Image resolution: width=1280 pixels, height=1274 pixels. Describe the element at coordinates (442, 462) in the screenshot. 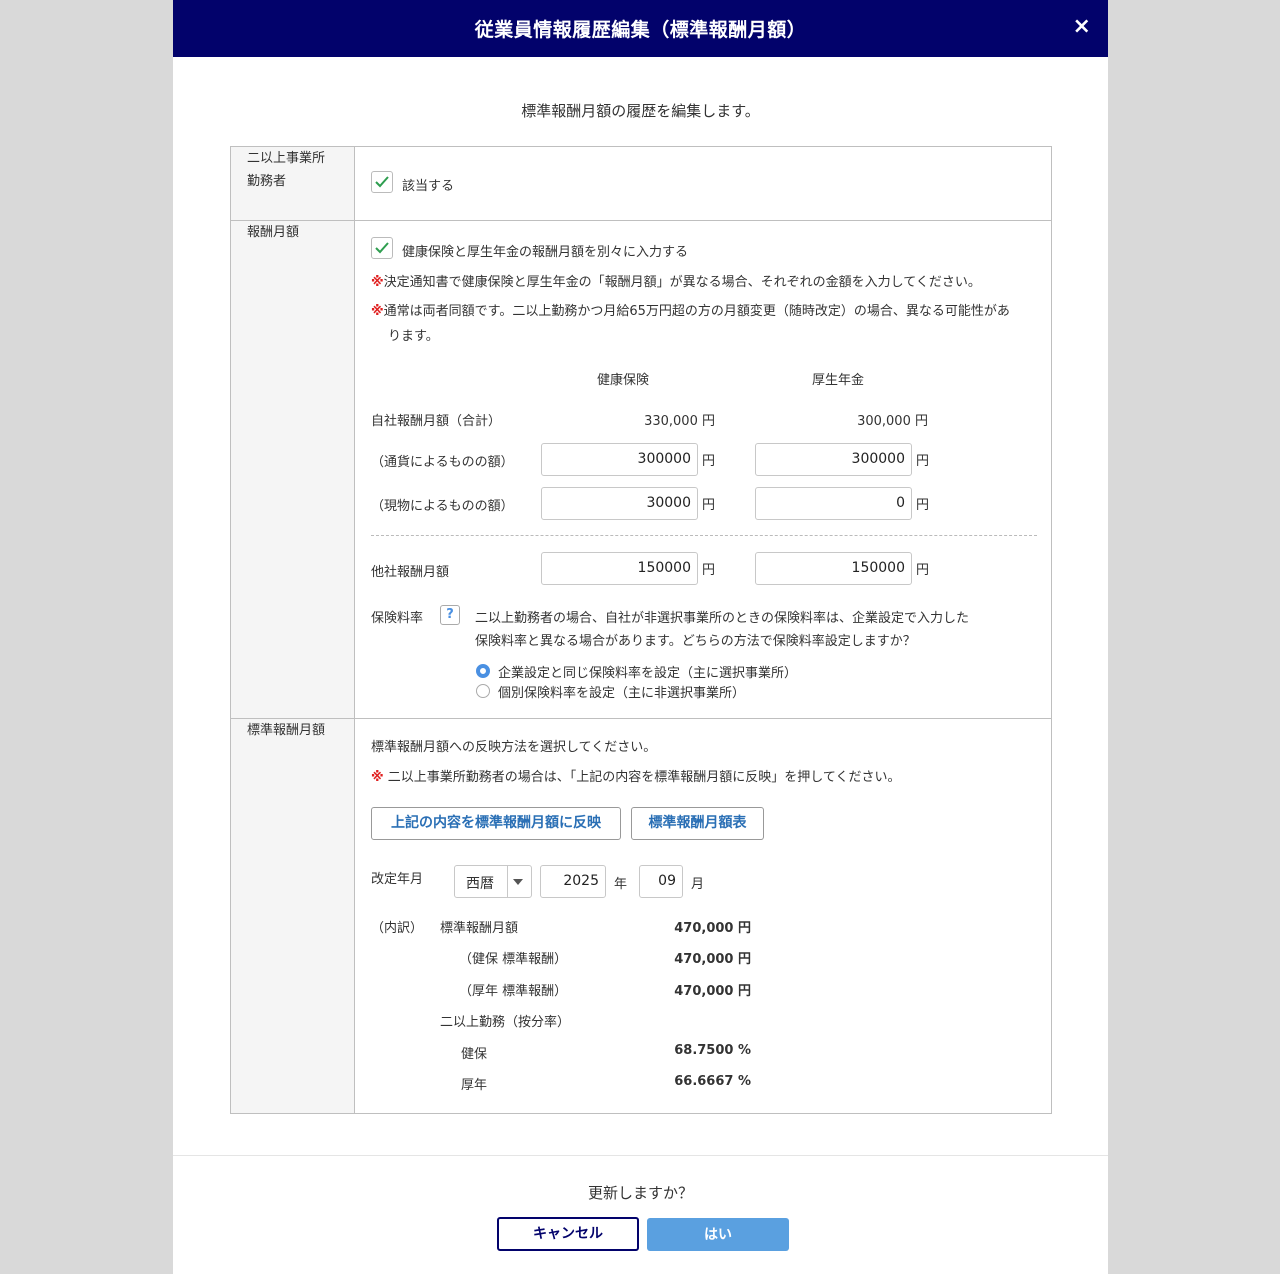

I see `currency-label: （通貨によるものの額）` at that location.